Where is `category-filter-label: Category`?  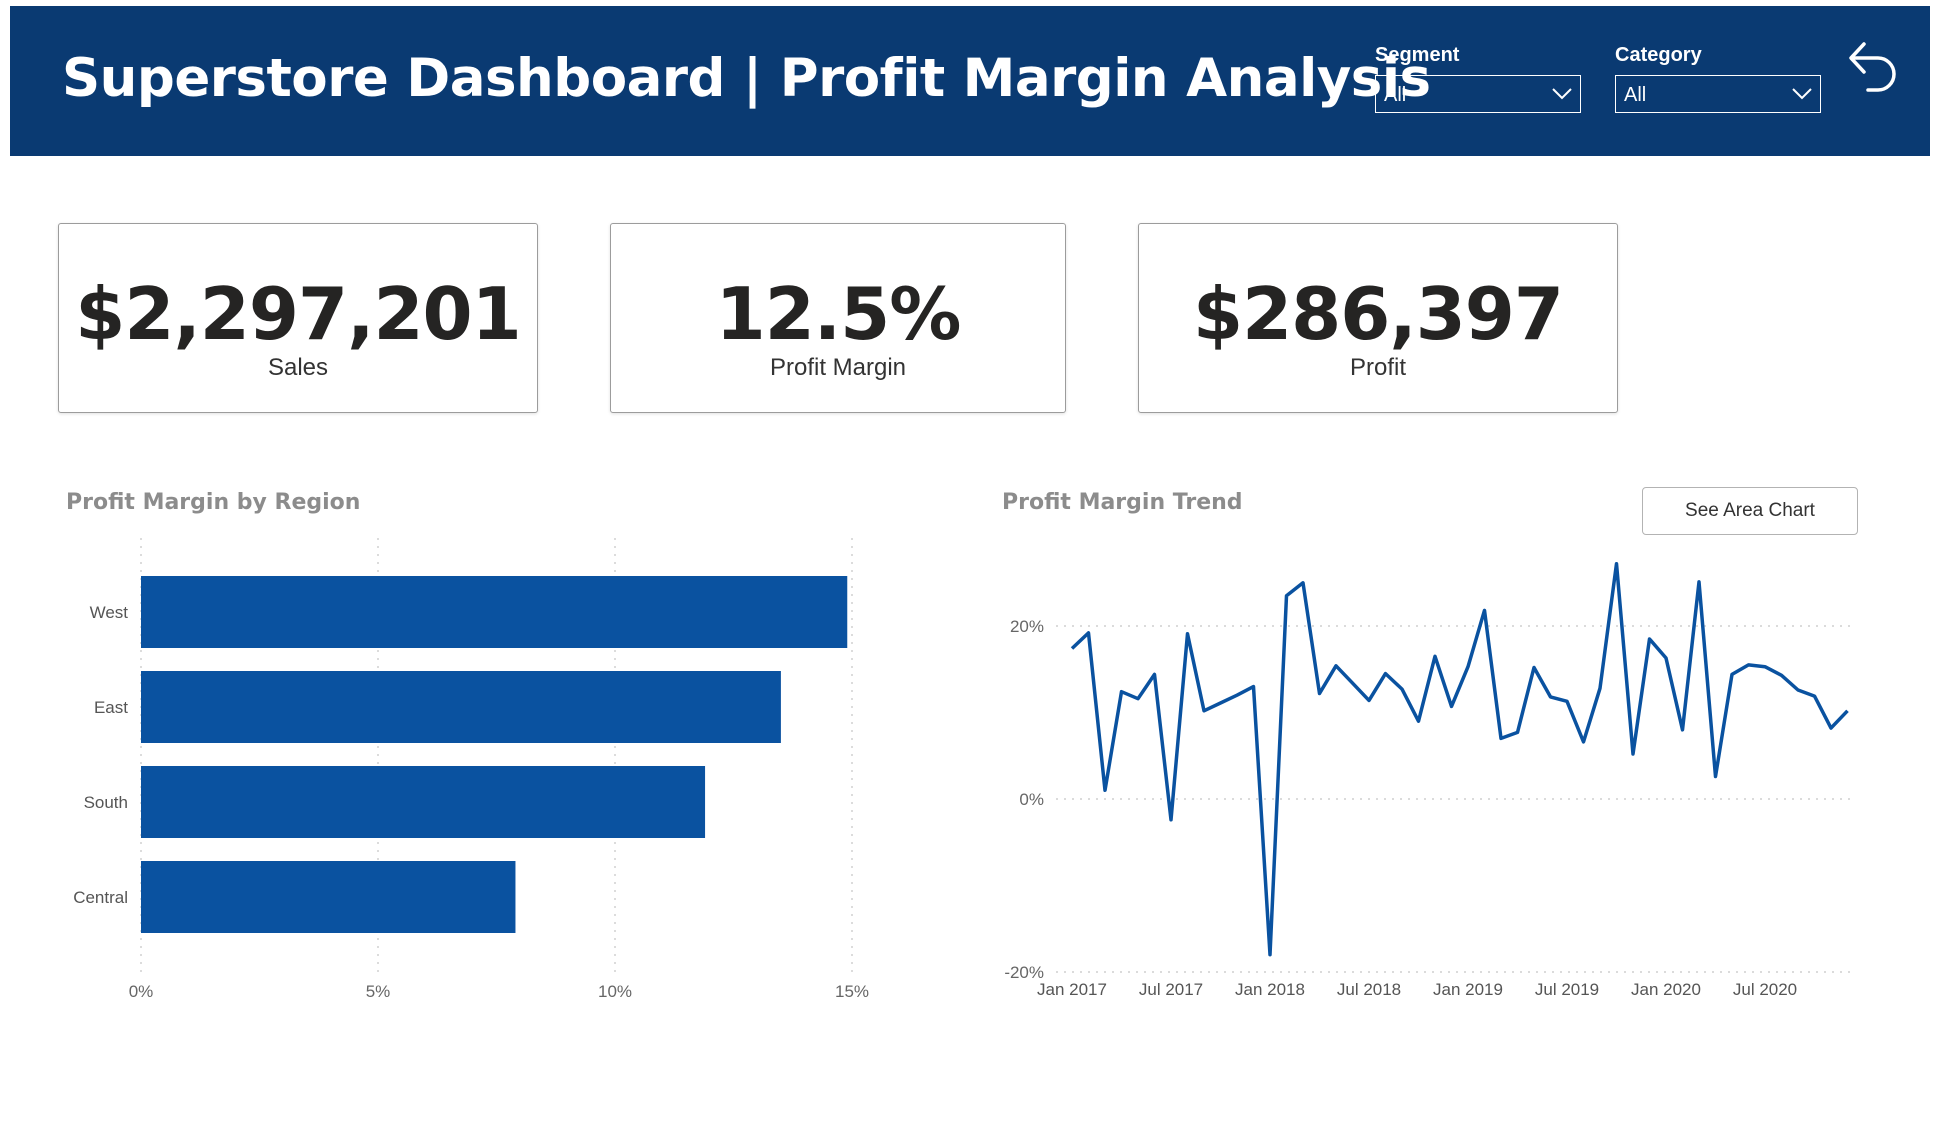
category-filter-label: Category is located at coordinates (1658, 55).